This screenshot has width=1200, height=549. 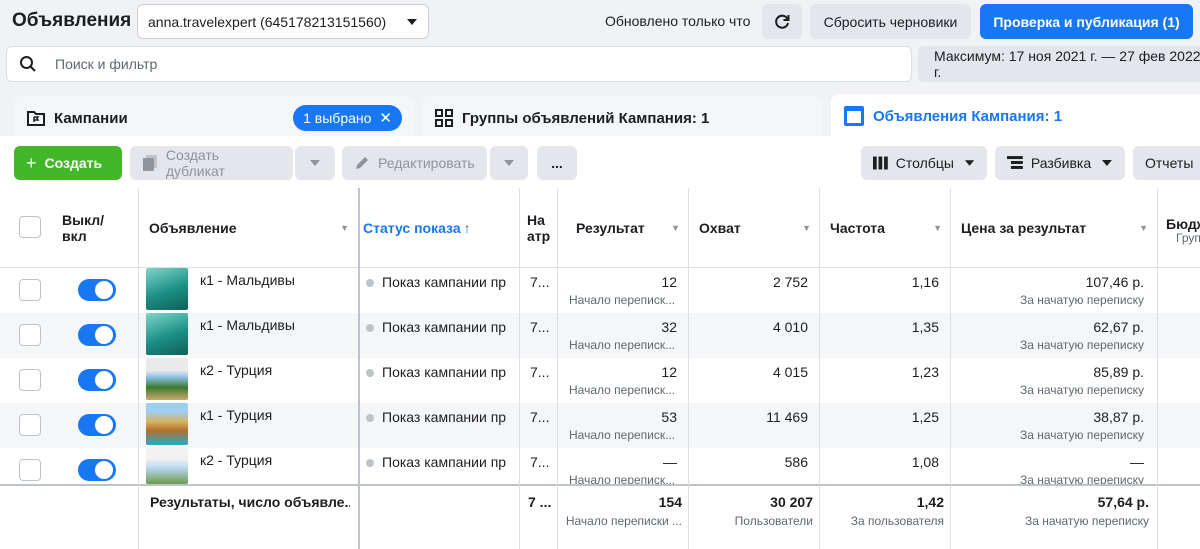 I want to click on result-value: 12, so click(x=669, y=282).